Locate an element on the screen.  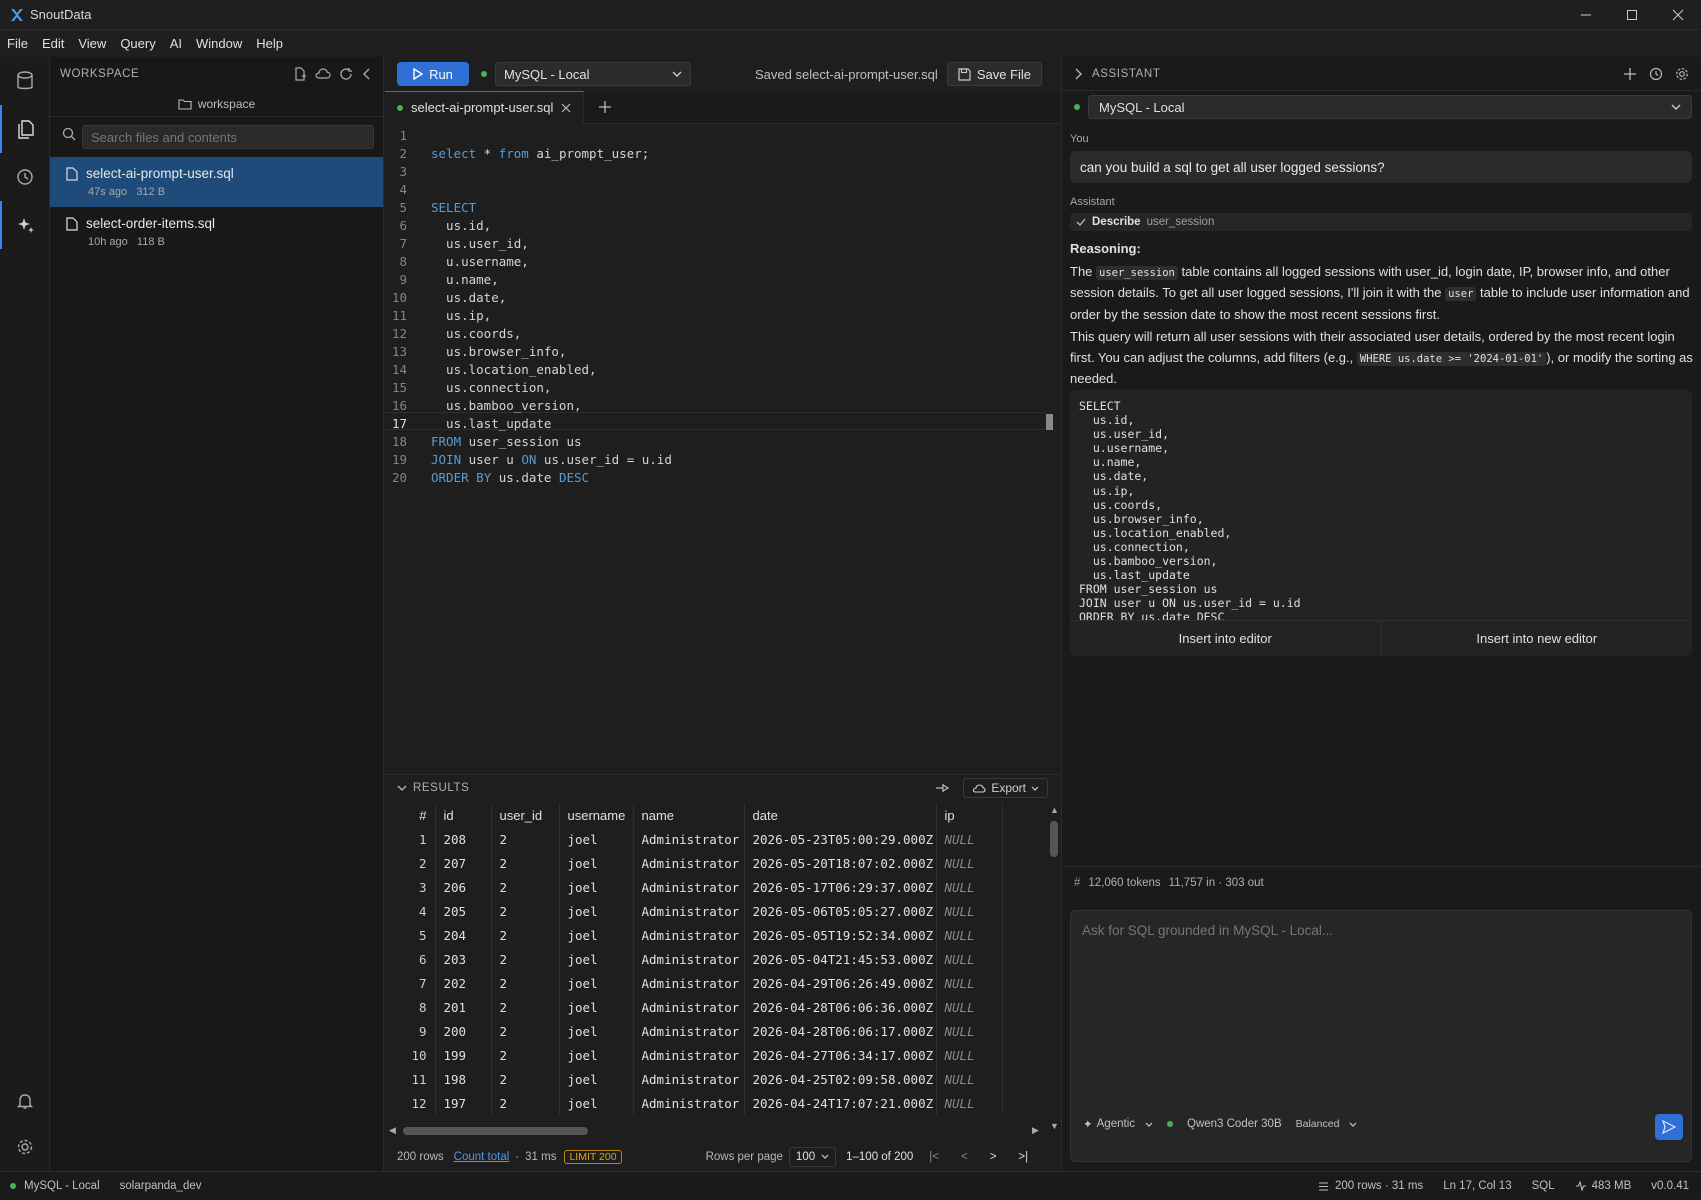
column-header: id is located at coordinates (463, 815).